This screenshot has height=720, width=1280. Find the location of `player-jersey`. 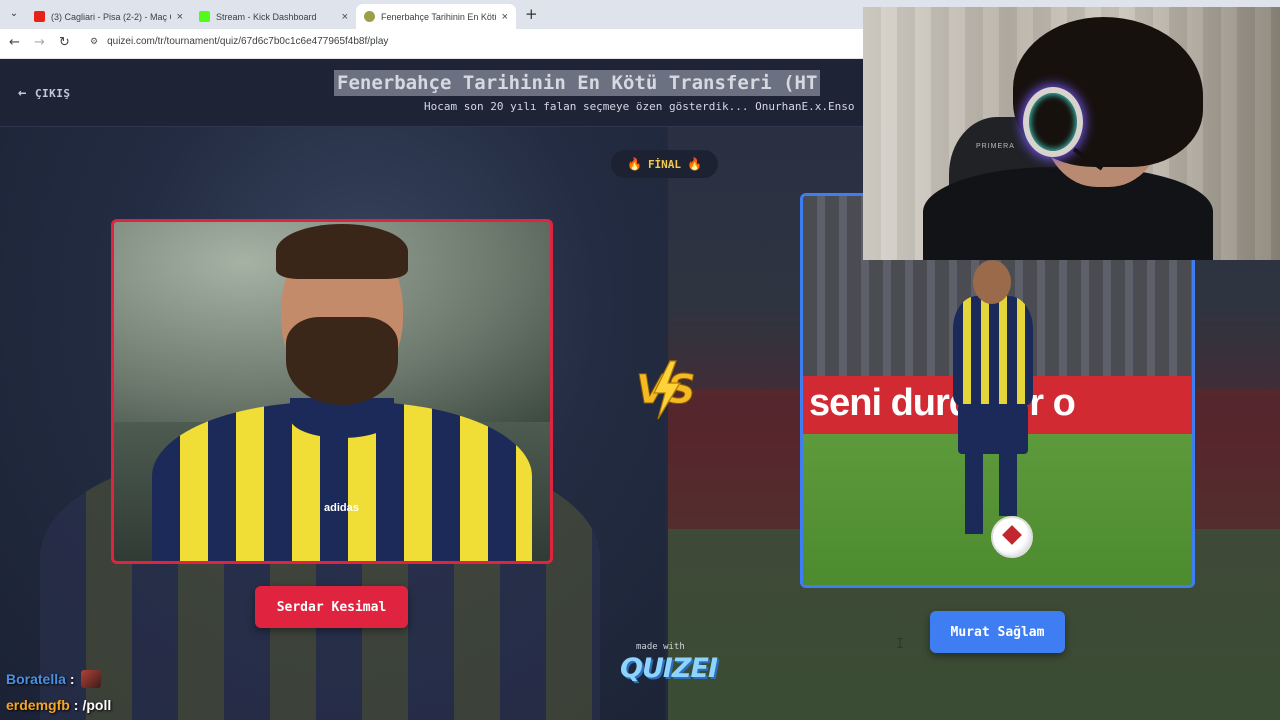

player-jersey is located at coordinates (993, 351).